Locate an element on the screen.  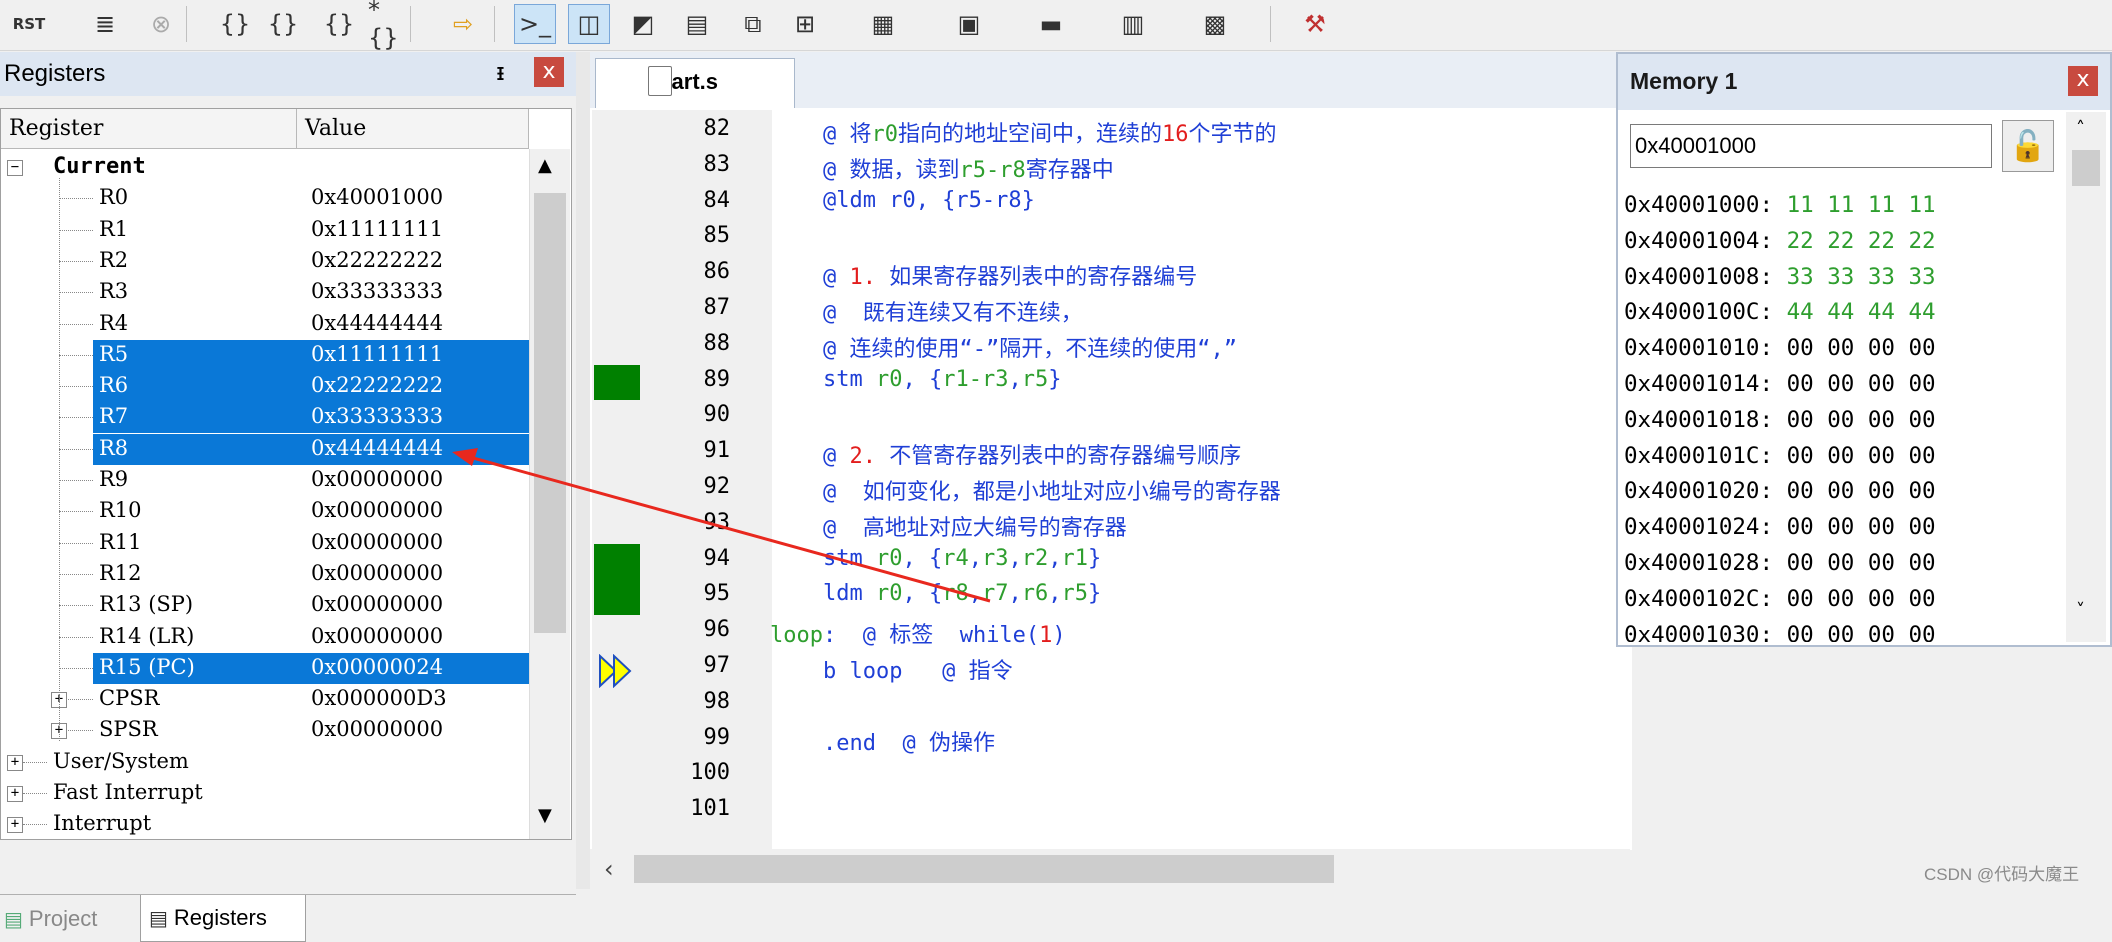
memory-row: 0x40001024: 00 00 00 00 is located at coordinates (1780, 527).